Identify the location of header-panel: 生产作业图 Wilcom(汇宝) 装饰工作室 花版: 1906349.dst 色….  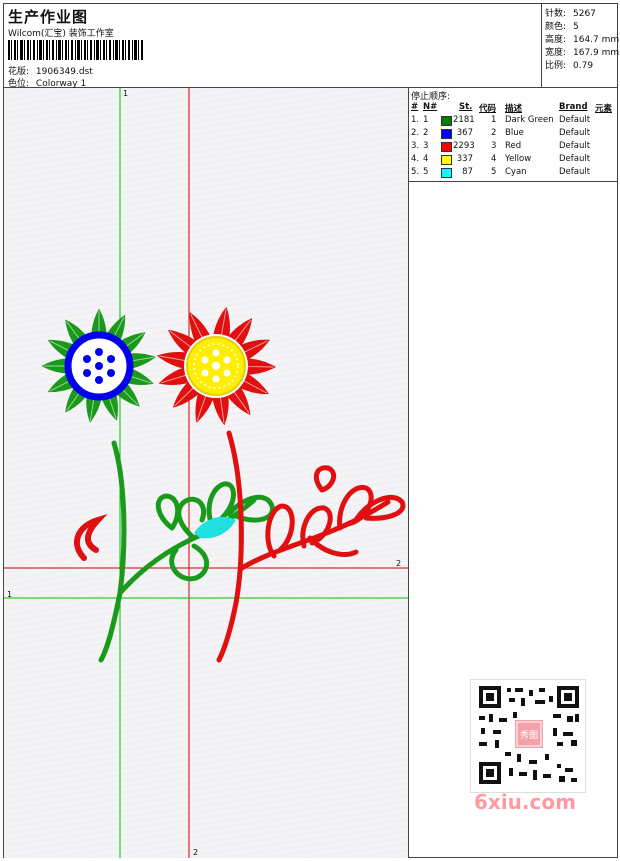
(273, 46).